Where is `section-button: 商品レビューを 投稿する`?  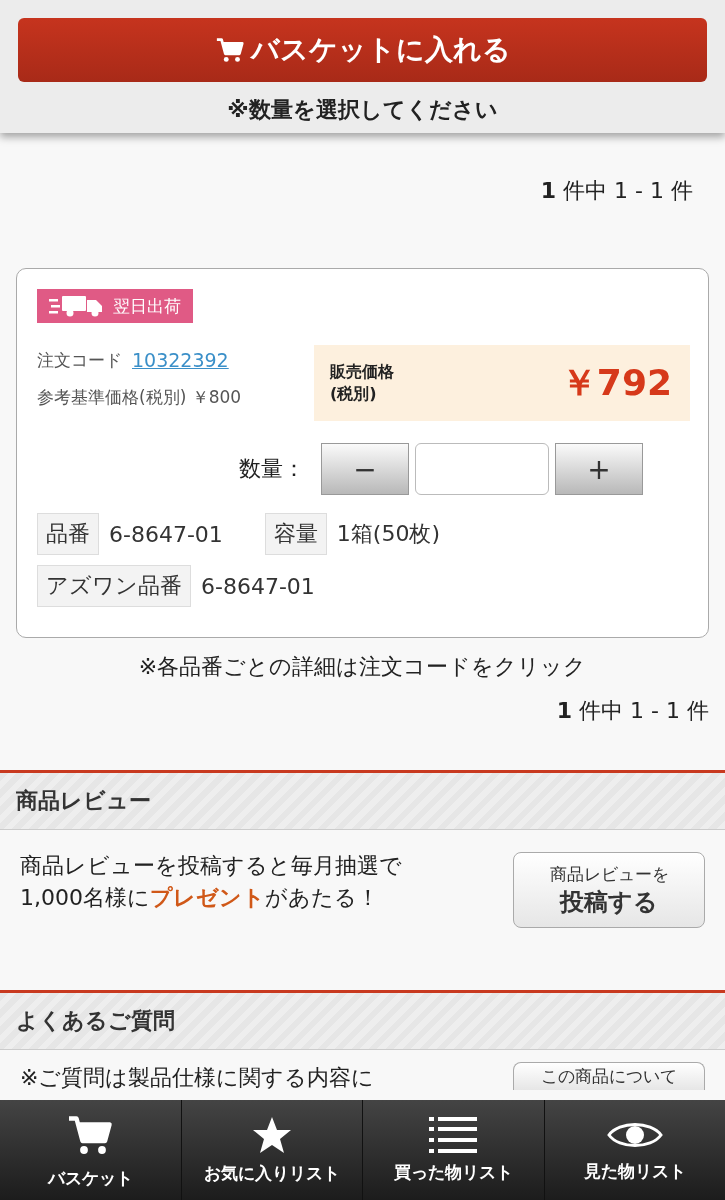
section-button: 商品レビューを 投稿する is located at coordinates (609, 890).